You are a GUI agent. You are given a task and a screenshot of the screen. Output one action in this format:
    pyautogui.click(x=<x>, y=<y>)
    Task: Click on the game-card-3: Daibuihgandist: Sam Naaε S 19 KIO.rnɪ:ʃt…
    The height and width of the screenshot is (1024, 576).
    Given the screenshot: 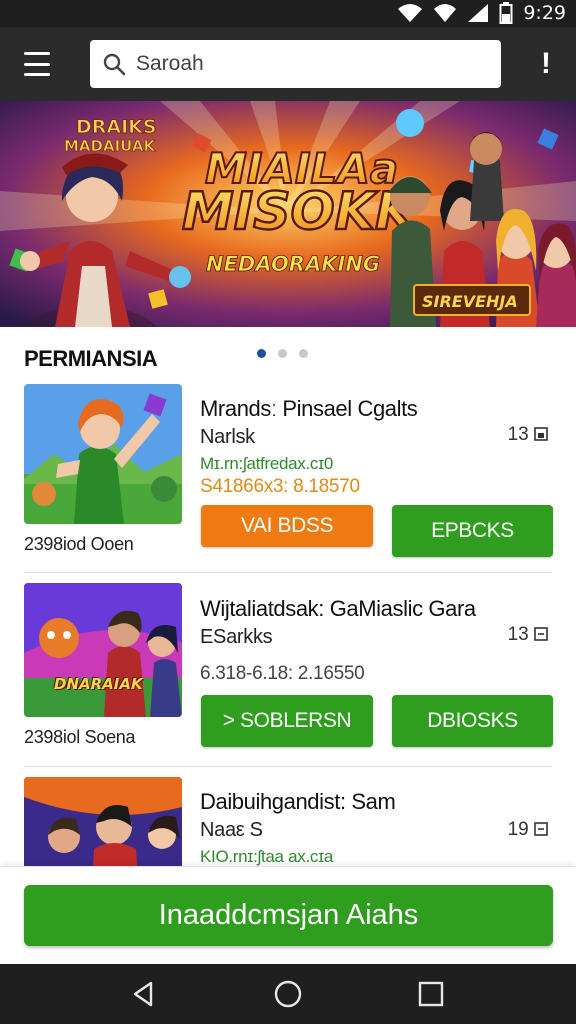 What is the action you would take?
    pyautogui.click(x=288, y=821)
    